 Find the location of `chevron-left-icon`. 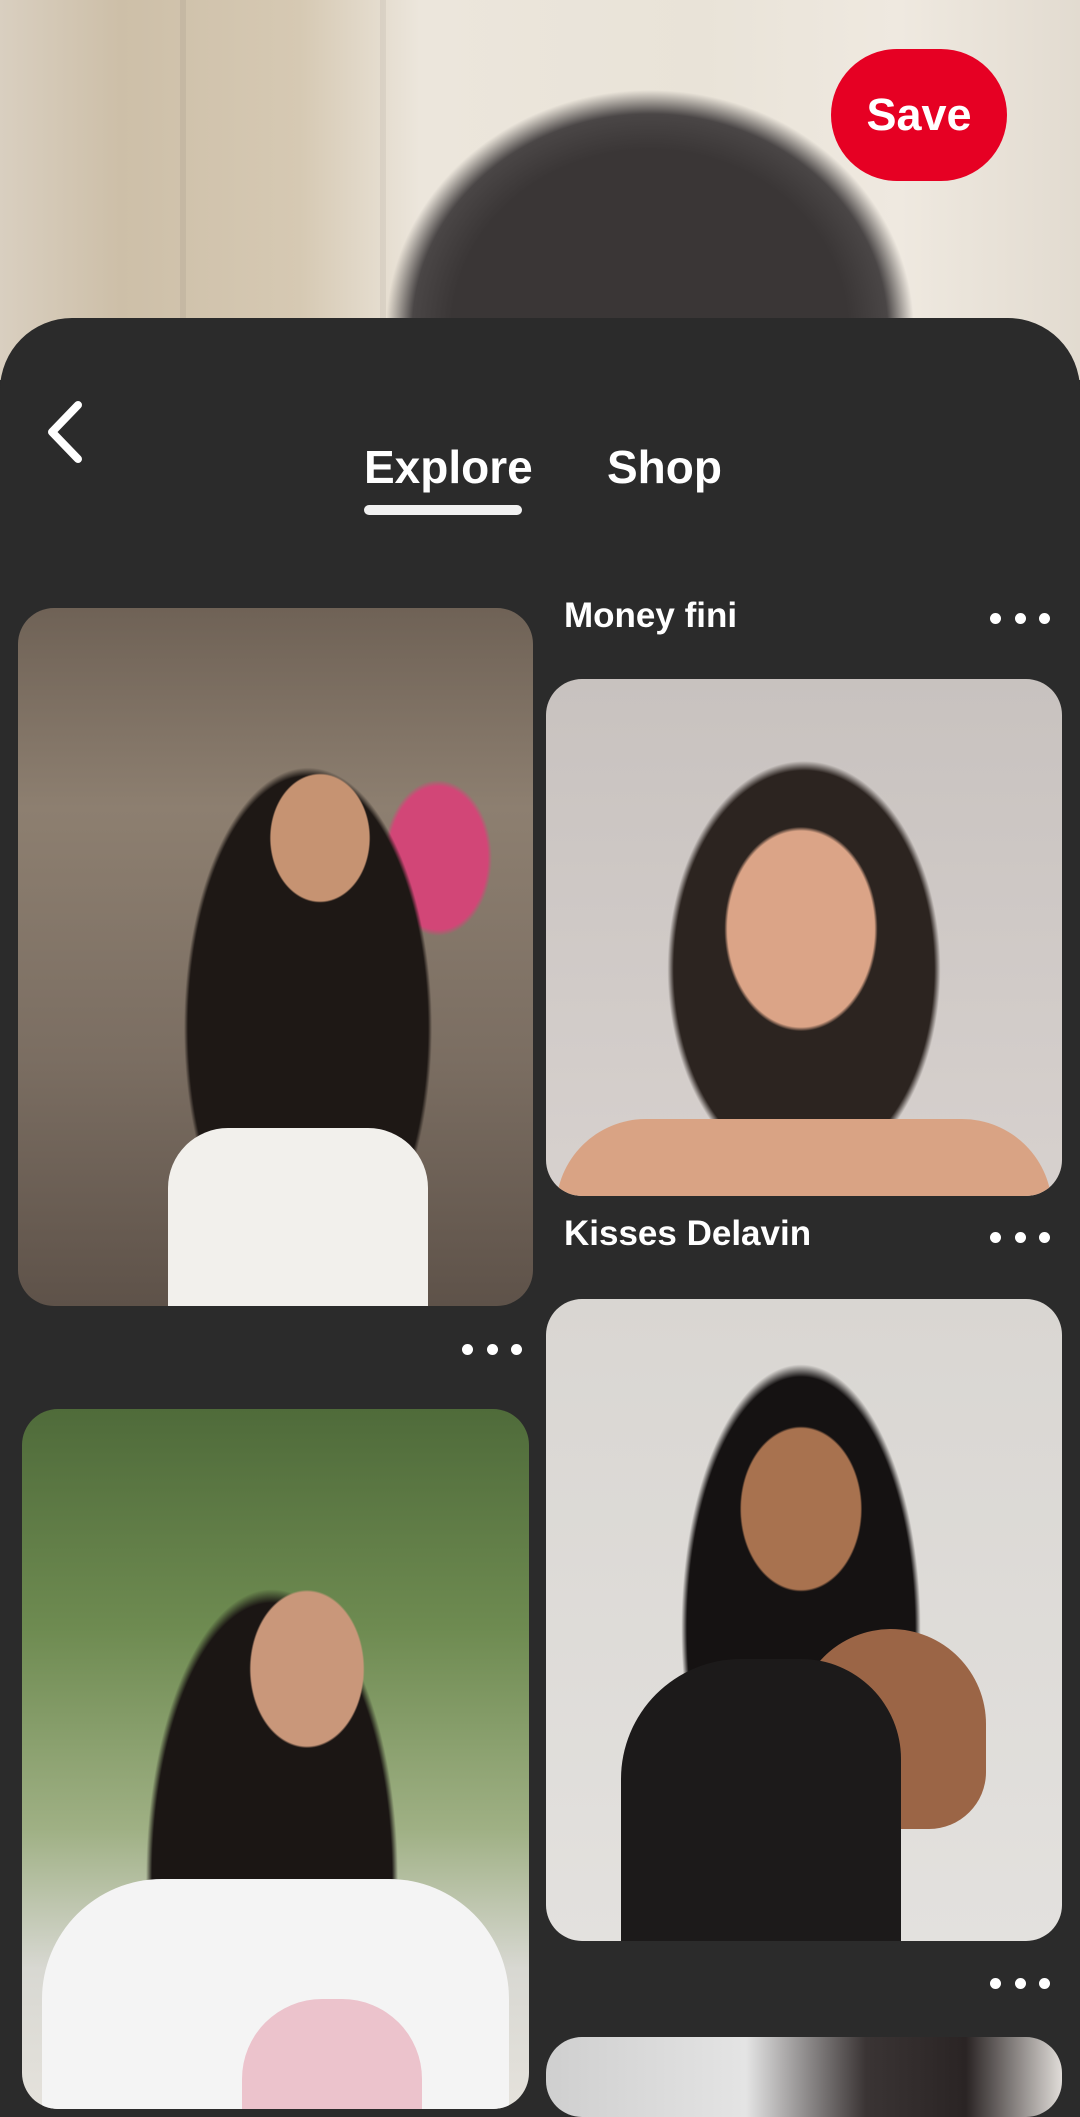

chevron-left-icon is located at coordinates (65, 432).